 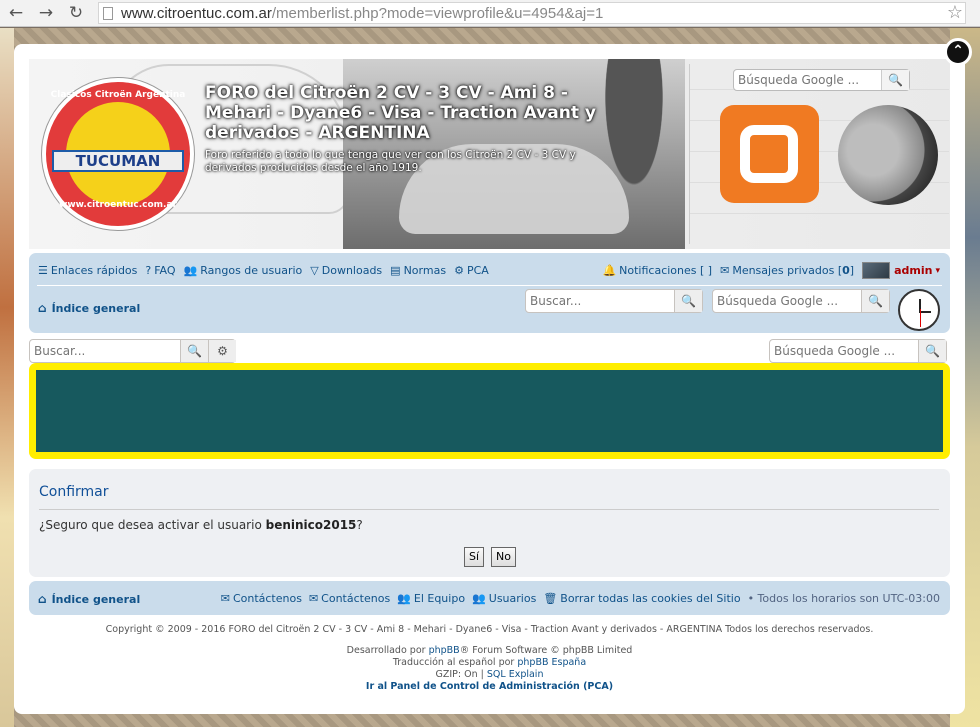 I want to click on avatar, so click(x=876, y=270).